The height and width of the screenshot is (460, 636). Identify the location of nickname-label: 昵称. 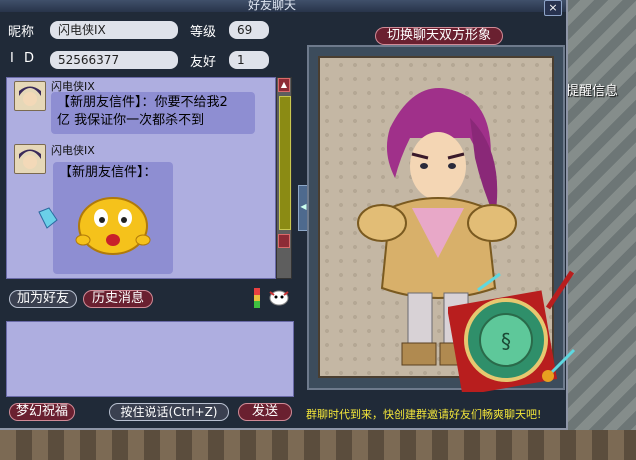
(21, 32).